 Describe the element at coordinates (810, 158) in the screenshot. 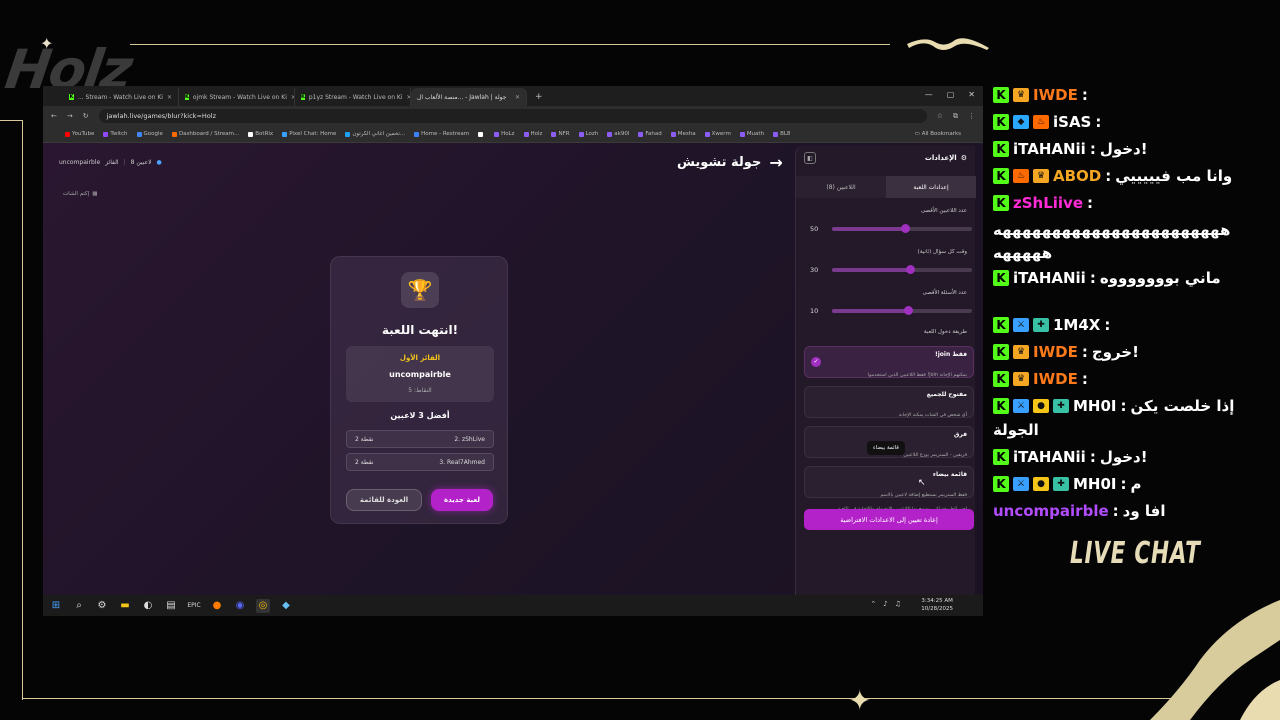

I see `panel-toggle-icon: ◧` at that location.